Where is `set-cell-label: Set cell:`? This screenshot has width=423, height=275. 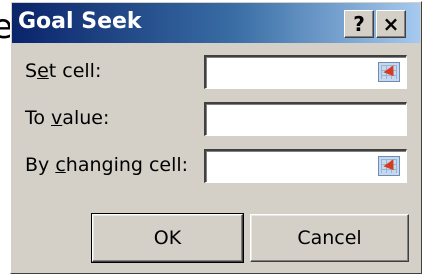 set-cell-label: Set cell: is located at coordinates (63, 71).